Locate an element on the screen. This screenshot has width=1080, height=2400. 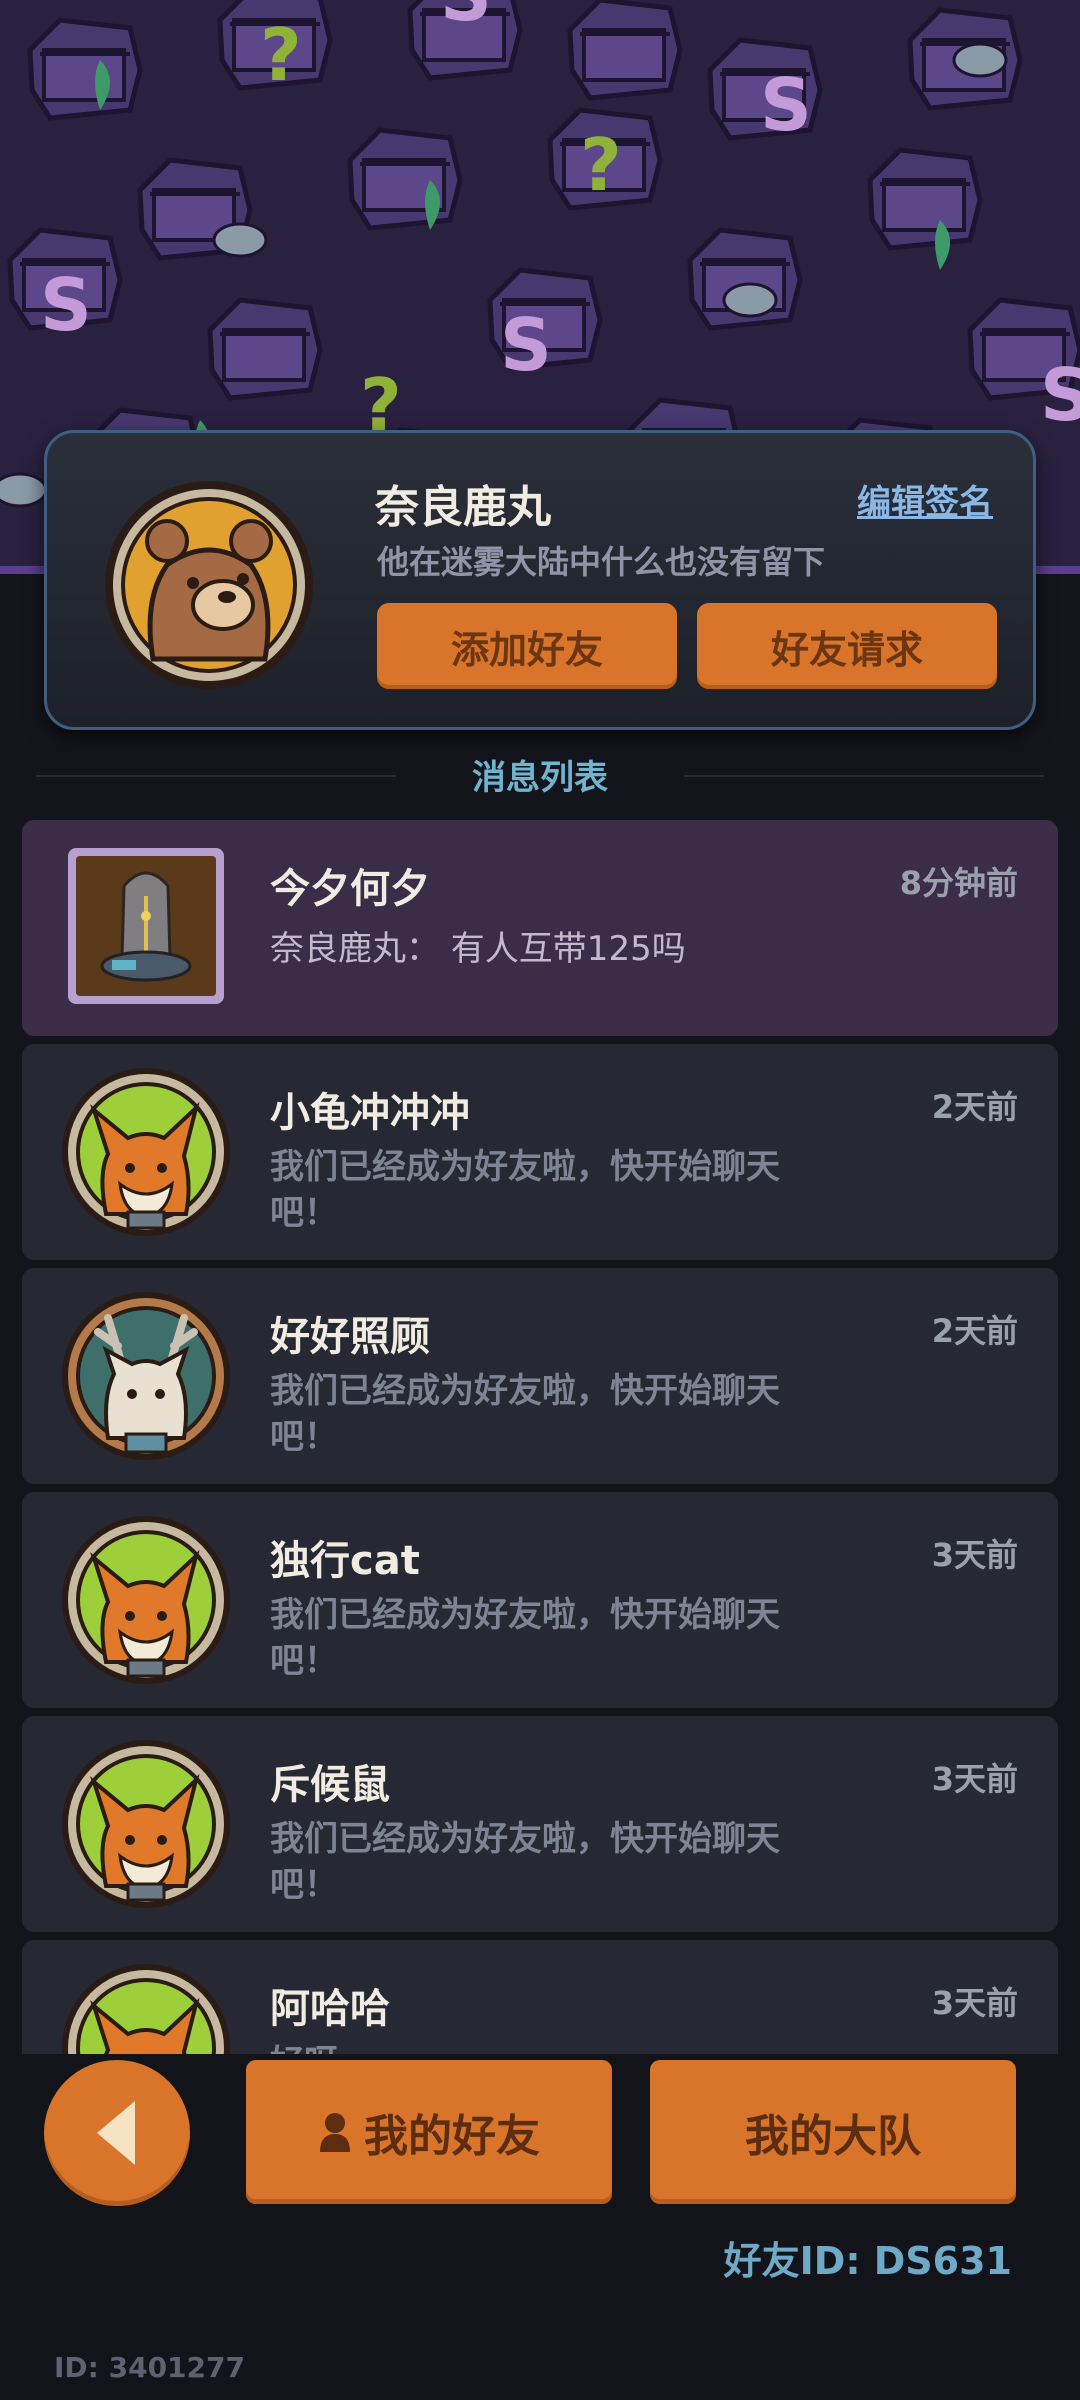
edit-signature-link: 编辑签名 is located at coordinates (925, 499).